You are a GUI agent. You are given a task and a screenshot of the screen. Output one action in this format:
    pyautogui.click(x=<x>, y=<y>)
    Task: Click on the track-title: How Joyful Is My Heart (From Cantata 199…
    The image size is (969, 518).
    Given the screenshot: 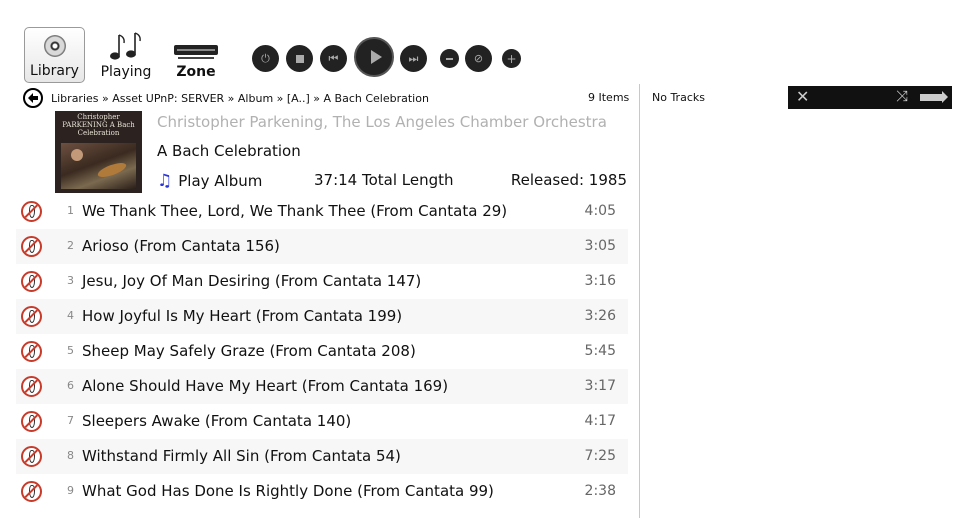 What is the action you would take?
    pyautogui.click(x=242, y=316)
    